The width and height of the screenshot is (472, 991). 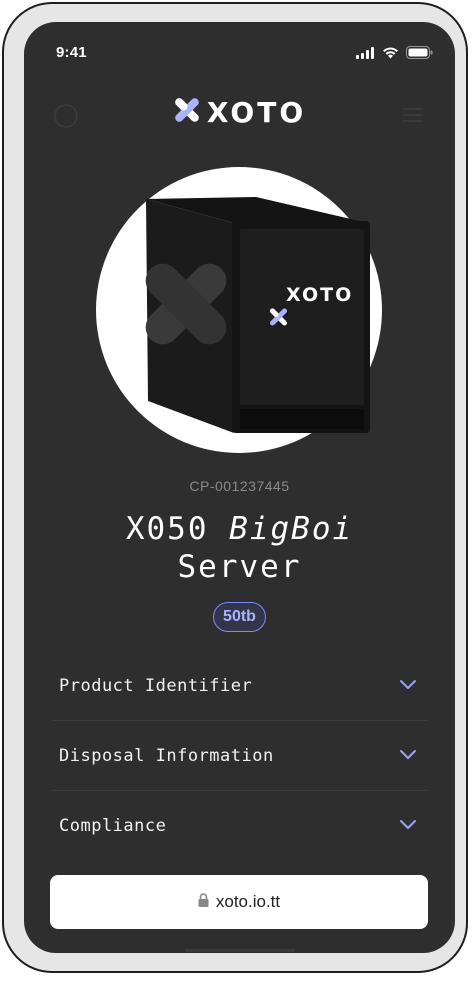 What do you see at coordinates (240, 313) in the screenshot?
I see `server-image` at bounding box center [240, 313].